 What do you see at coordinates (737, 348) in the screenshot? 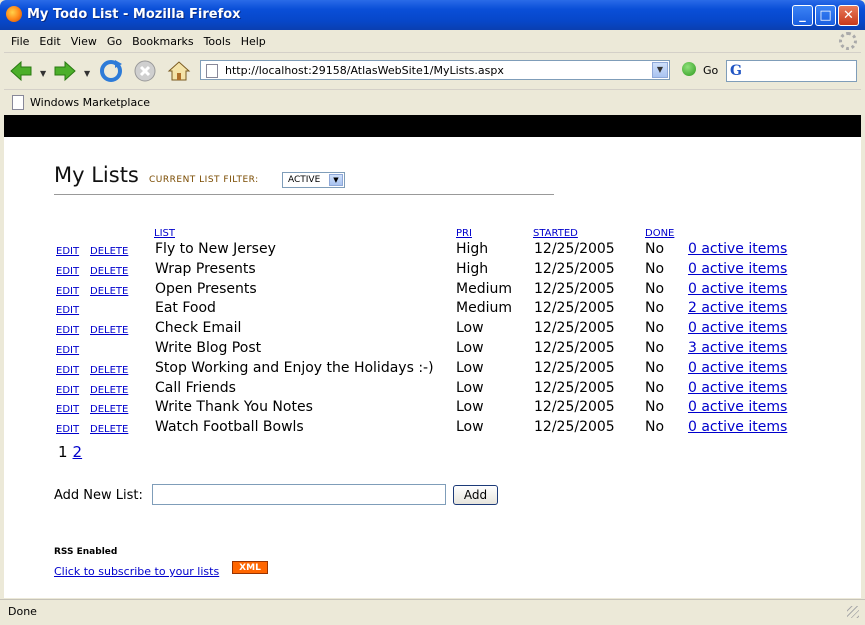
I see `active-items-link: 3 active items` at bounding box center [737, 348].